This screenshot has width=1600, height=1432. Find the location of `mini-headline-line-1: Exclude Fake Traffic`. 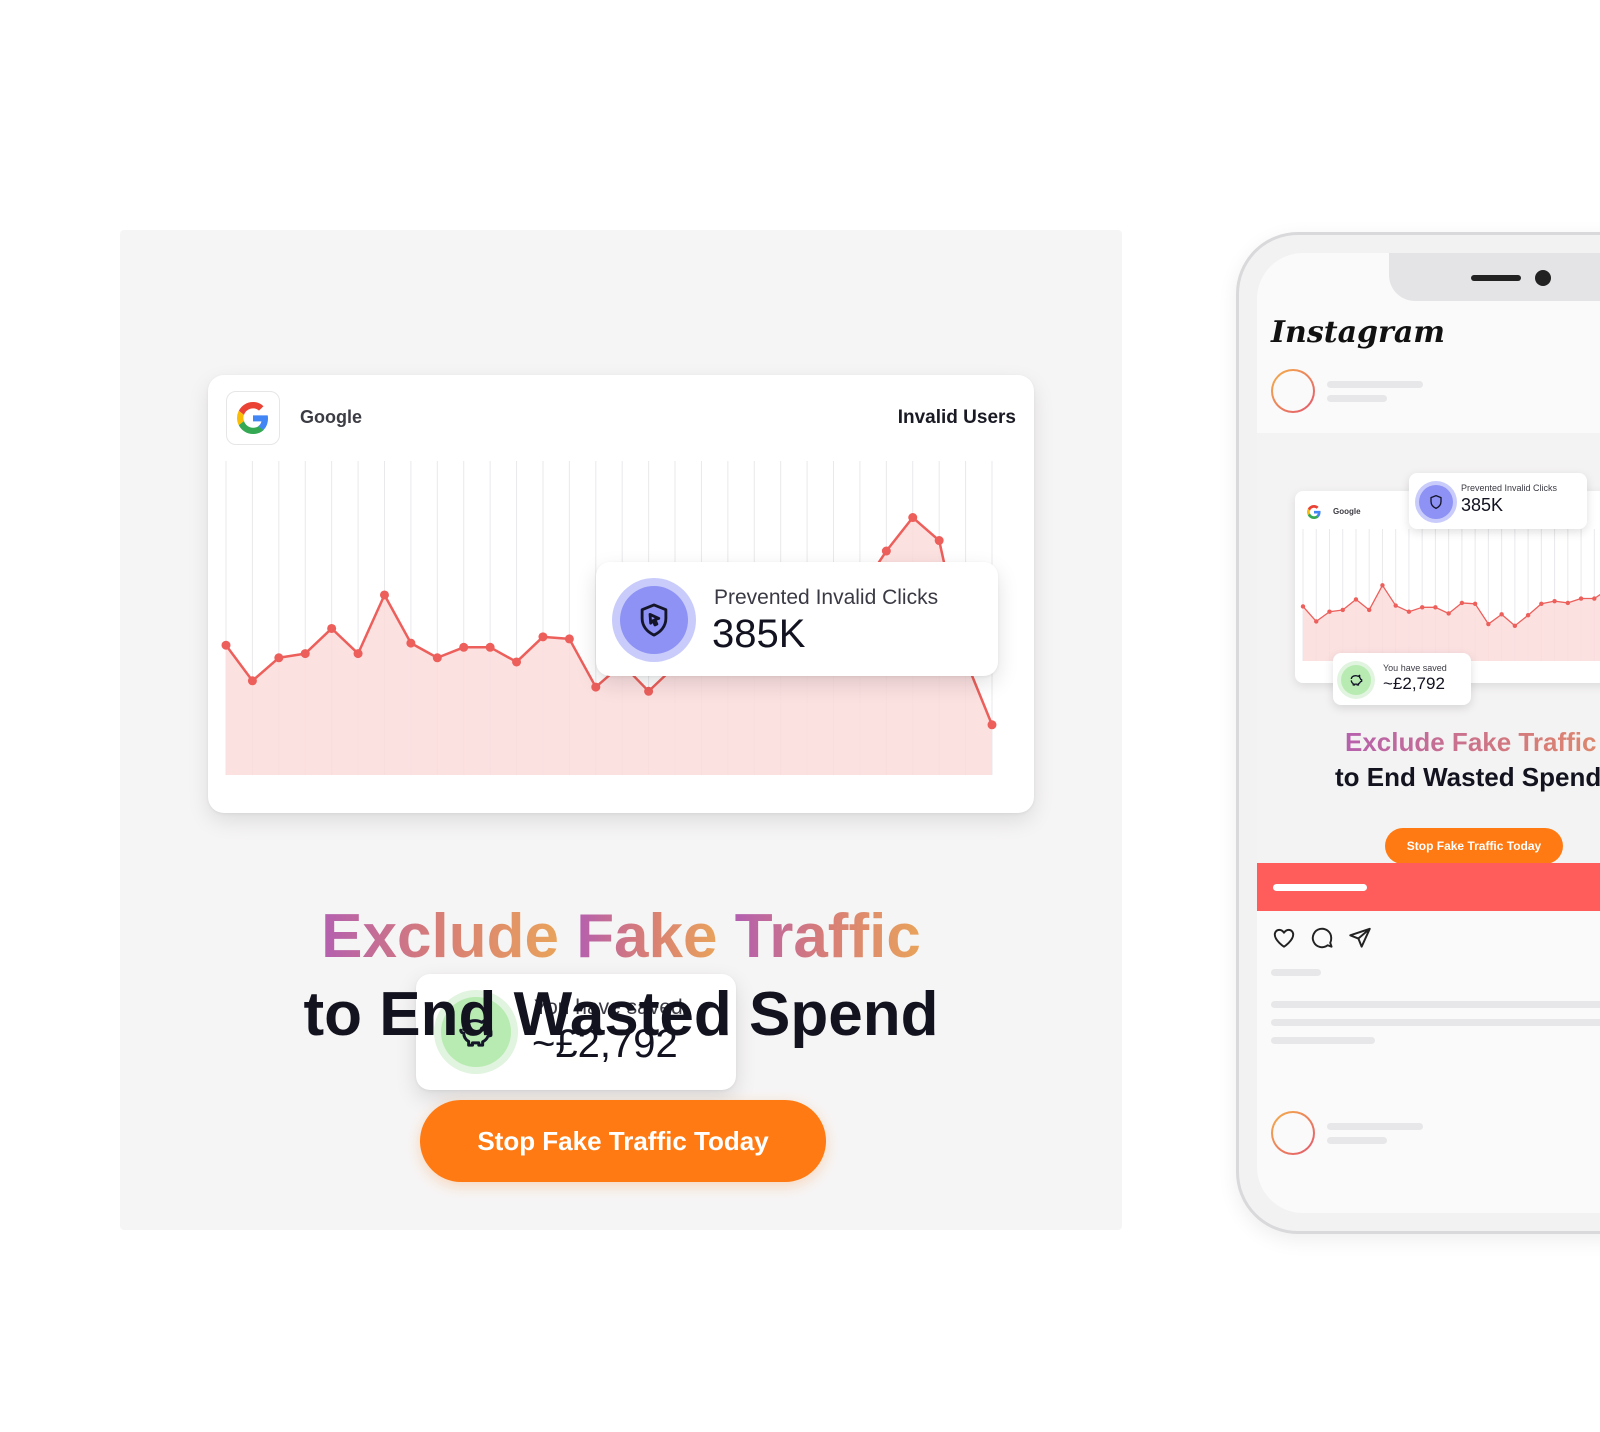

mini-headline-line-1: Exclude Fake Traffic is located at coordinates (1467, 742).